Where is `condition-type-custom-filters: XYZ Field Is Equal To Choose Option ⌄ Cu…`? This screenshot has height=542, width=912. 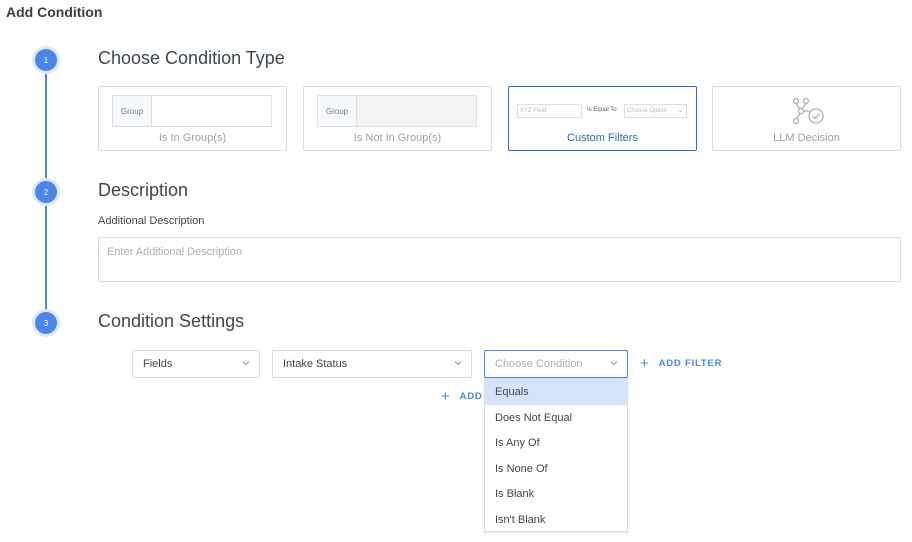 condition-type-custom-filters: XYZ Field Is Equal To Choose Option ⌄ Cu… is located at coordinates (602, 118).